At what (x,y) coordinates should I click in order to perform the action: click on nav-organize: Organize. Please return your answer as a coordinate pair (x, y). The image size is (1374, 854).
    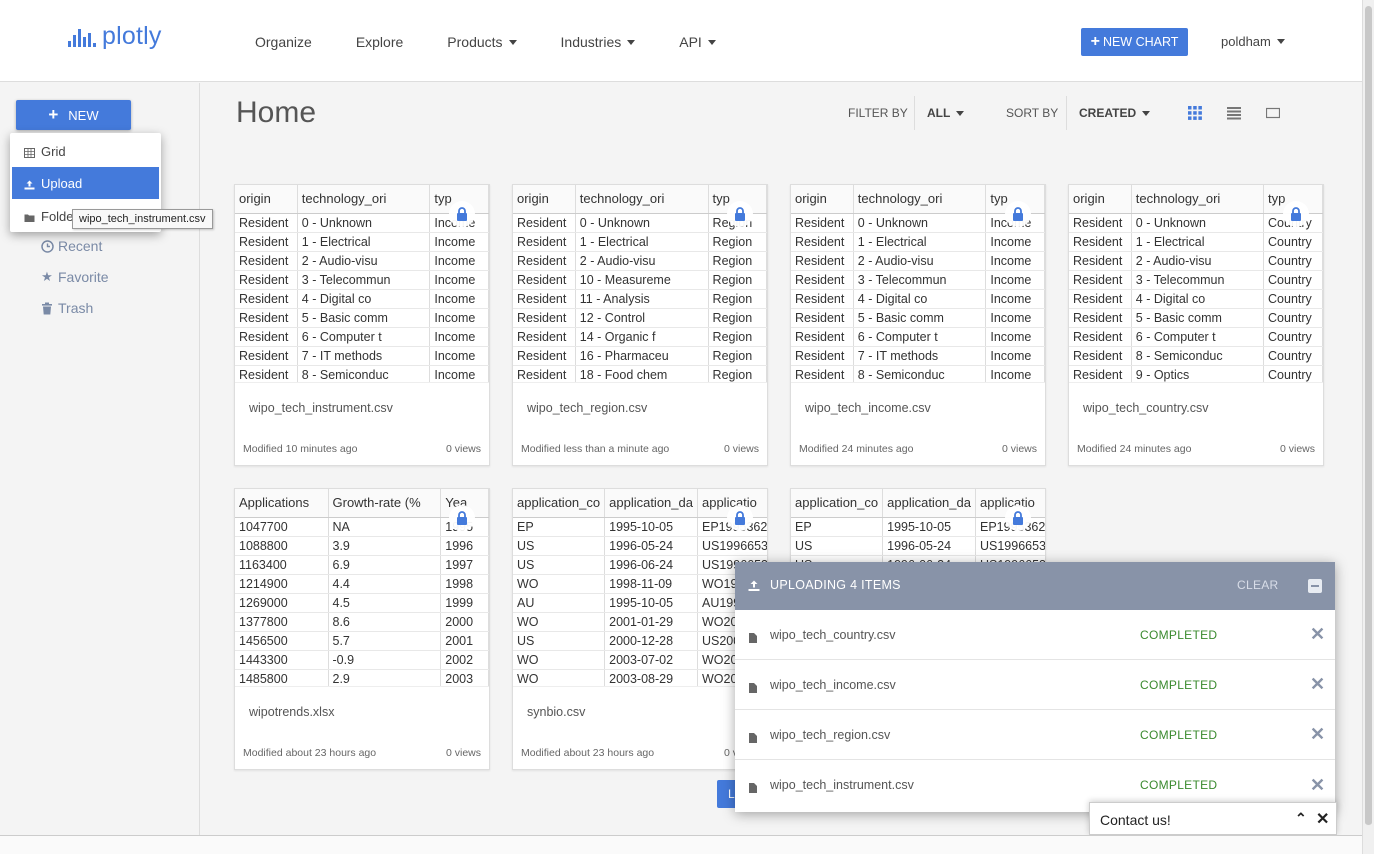
    Looking at the image, I should click on (283, 42).